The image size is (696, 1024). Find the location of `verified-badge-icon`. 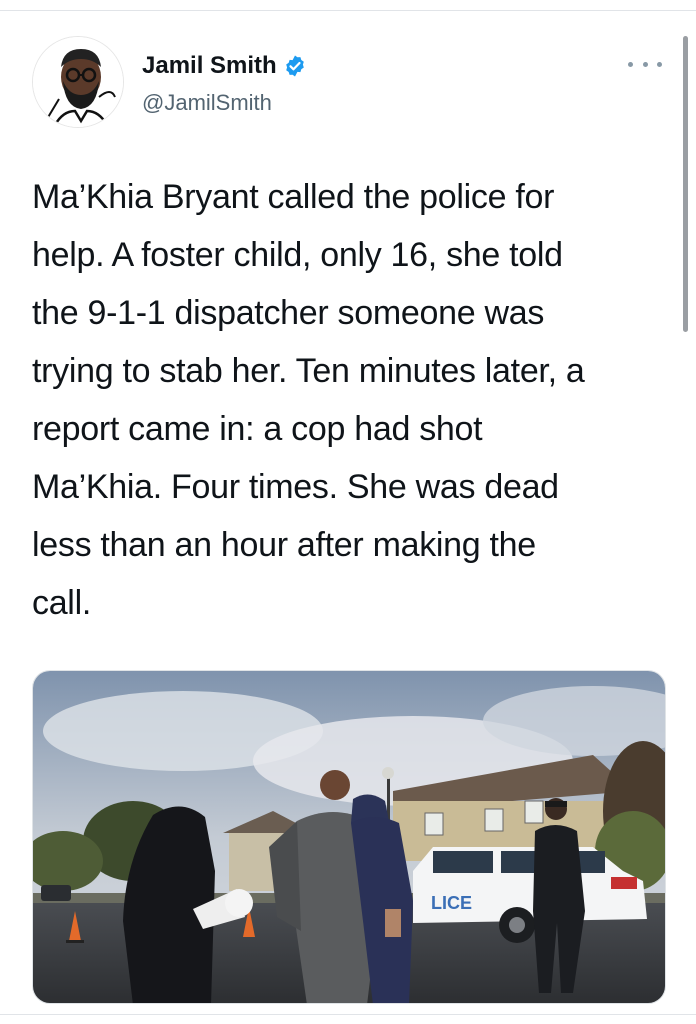

verified-badge-icon is located at coordinates (294, 66).